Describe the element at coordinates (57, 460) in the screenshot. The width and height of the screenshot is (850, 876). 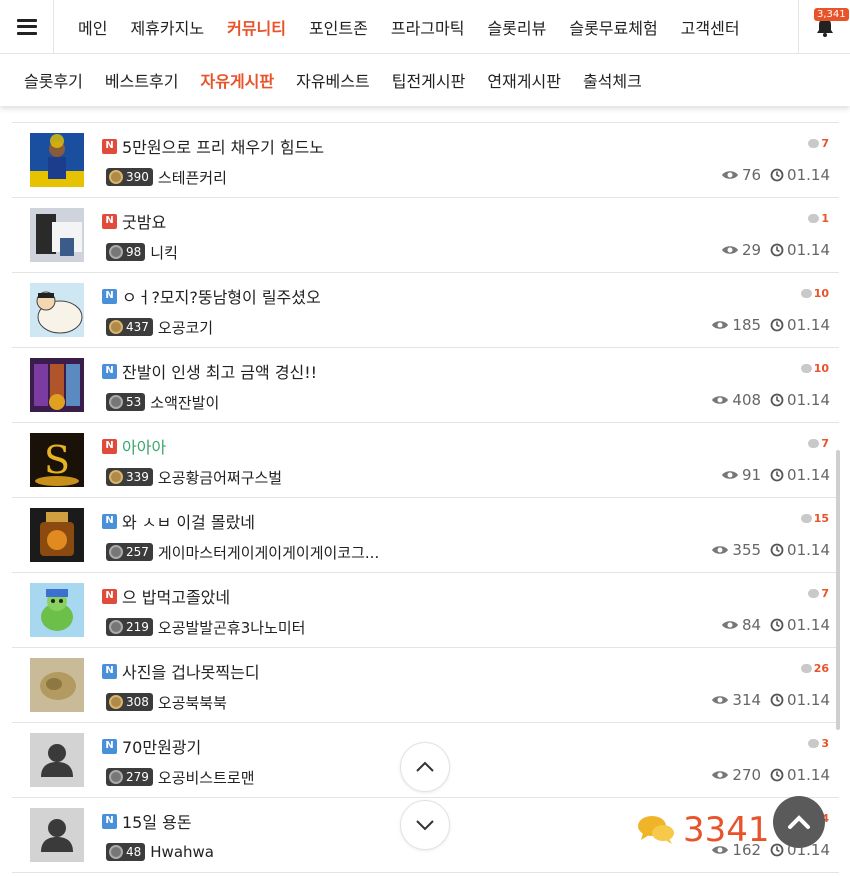
I see `svg-text: S` at that location.